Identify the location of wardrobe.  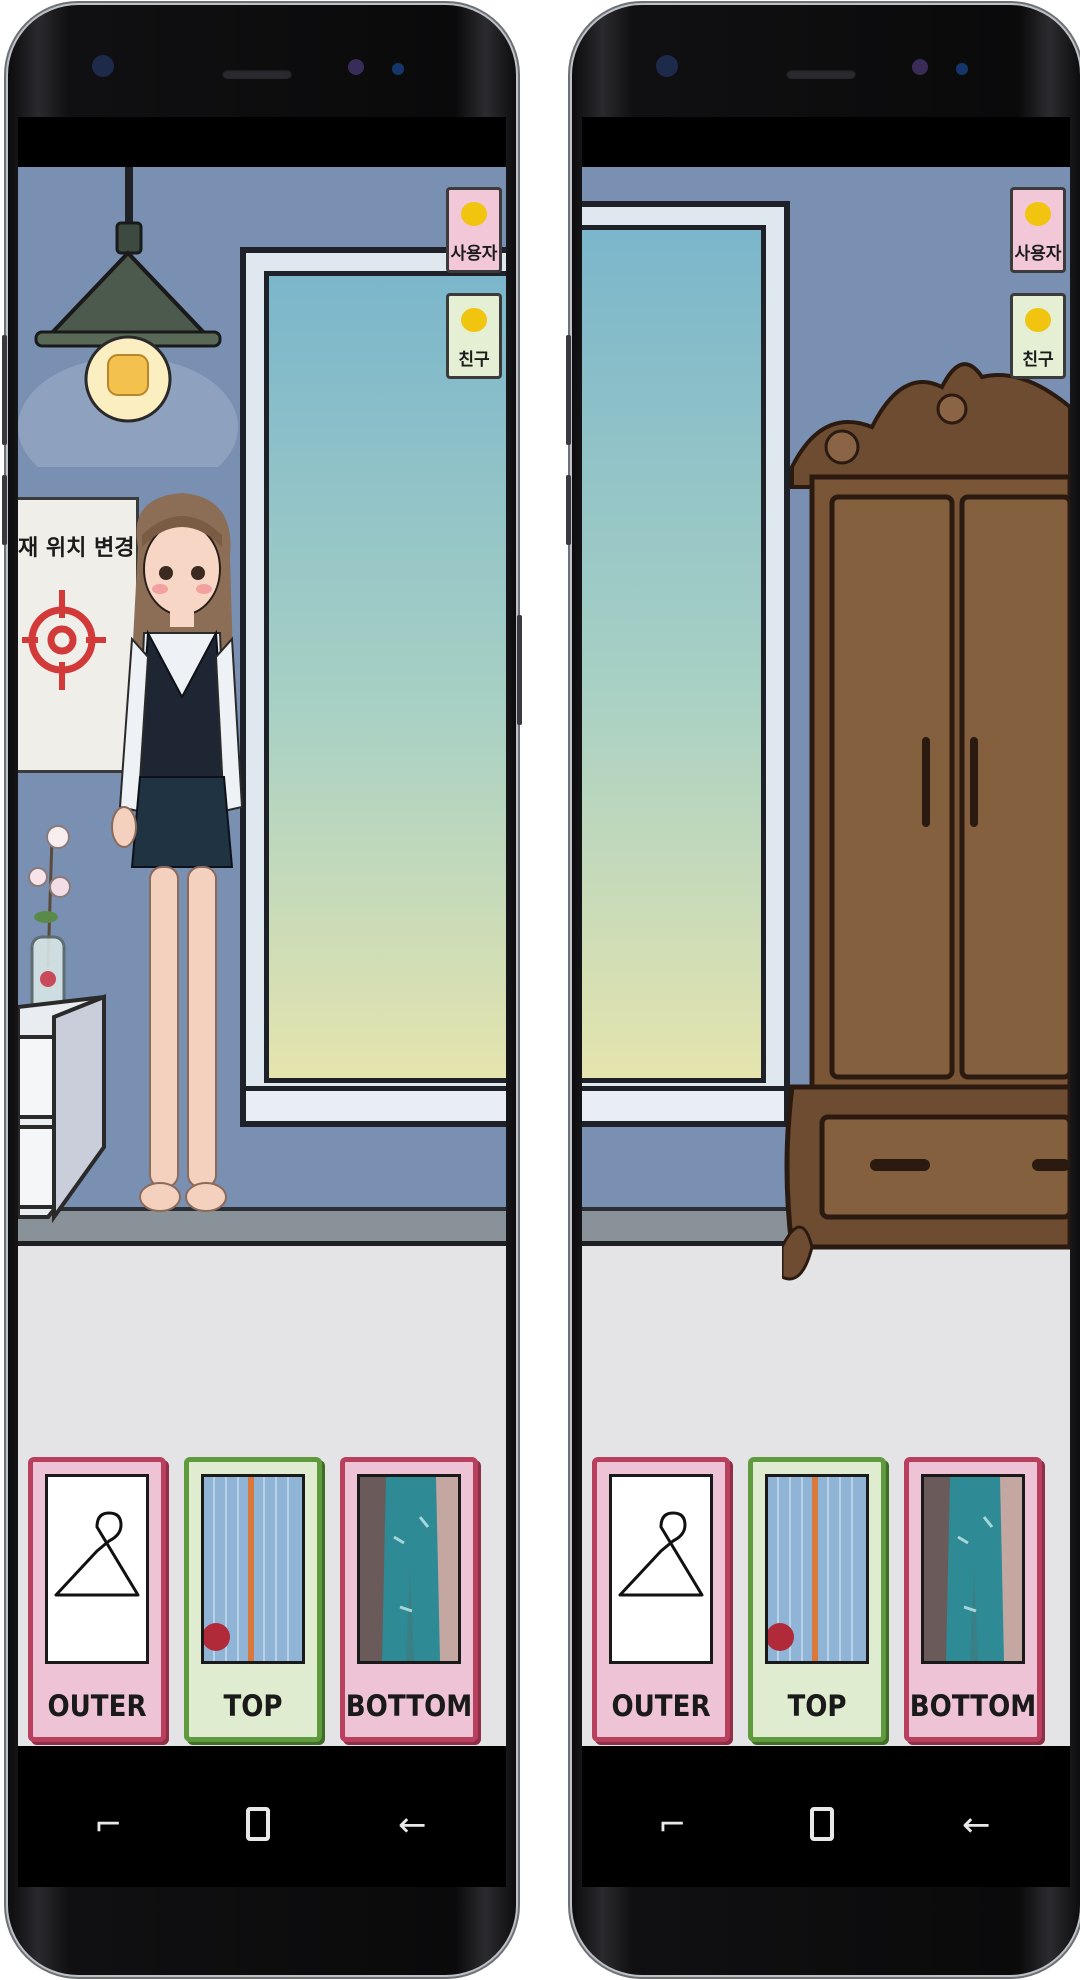
(926, 817).